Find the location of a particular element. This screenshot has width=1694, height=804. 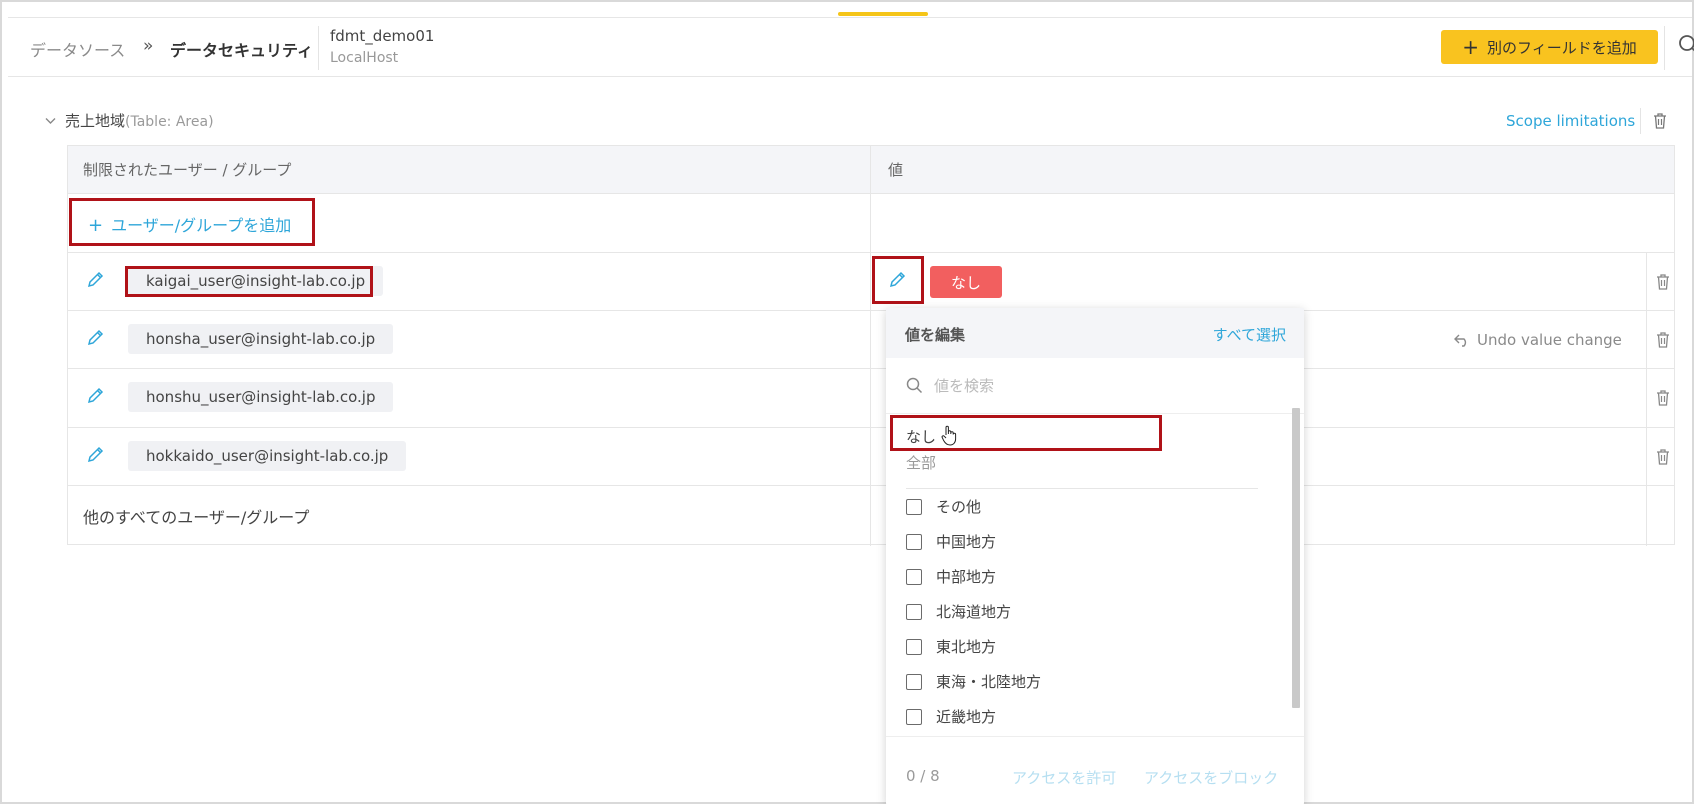

breadcrumb-current: データセキュリティ is located at coordinates (242, 50).